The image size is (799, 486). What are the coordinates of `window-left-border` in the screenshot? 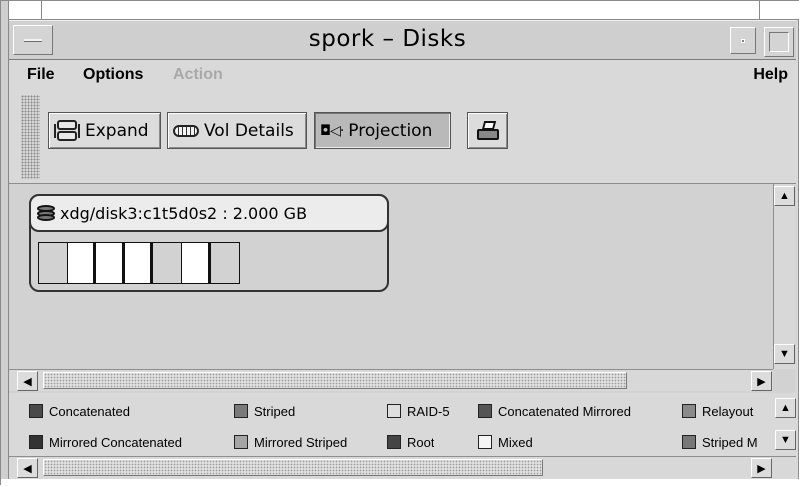 It's located at (5, 243).